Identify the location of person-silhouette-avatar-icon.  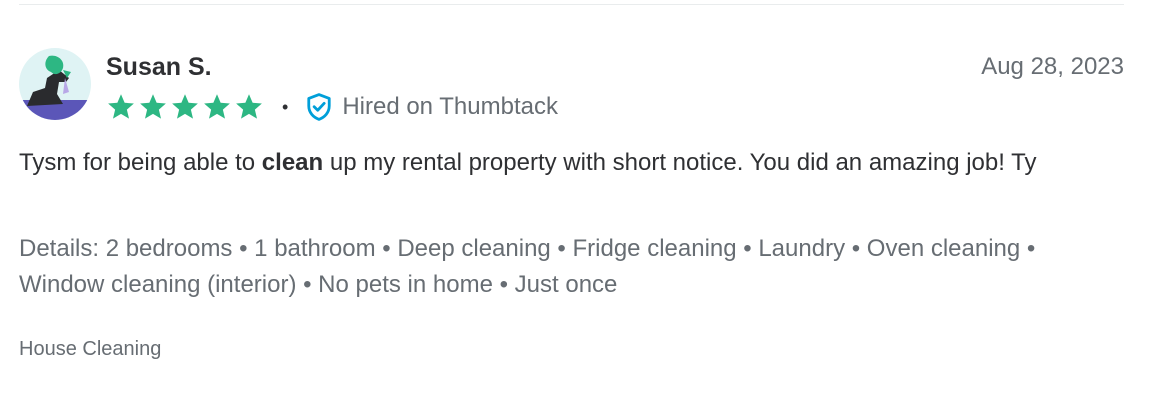
(55, 84).